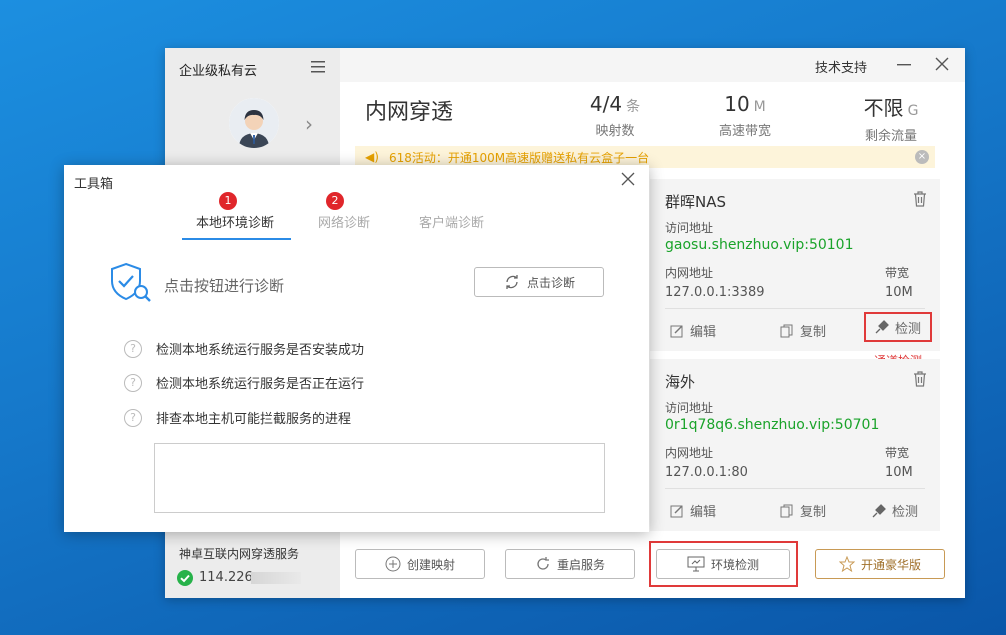 This screenshot has width=1006, height=635. Describe the element at coordinates (131, 282) in the screenshot. I see `shield-search-icon` at that location.